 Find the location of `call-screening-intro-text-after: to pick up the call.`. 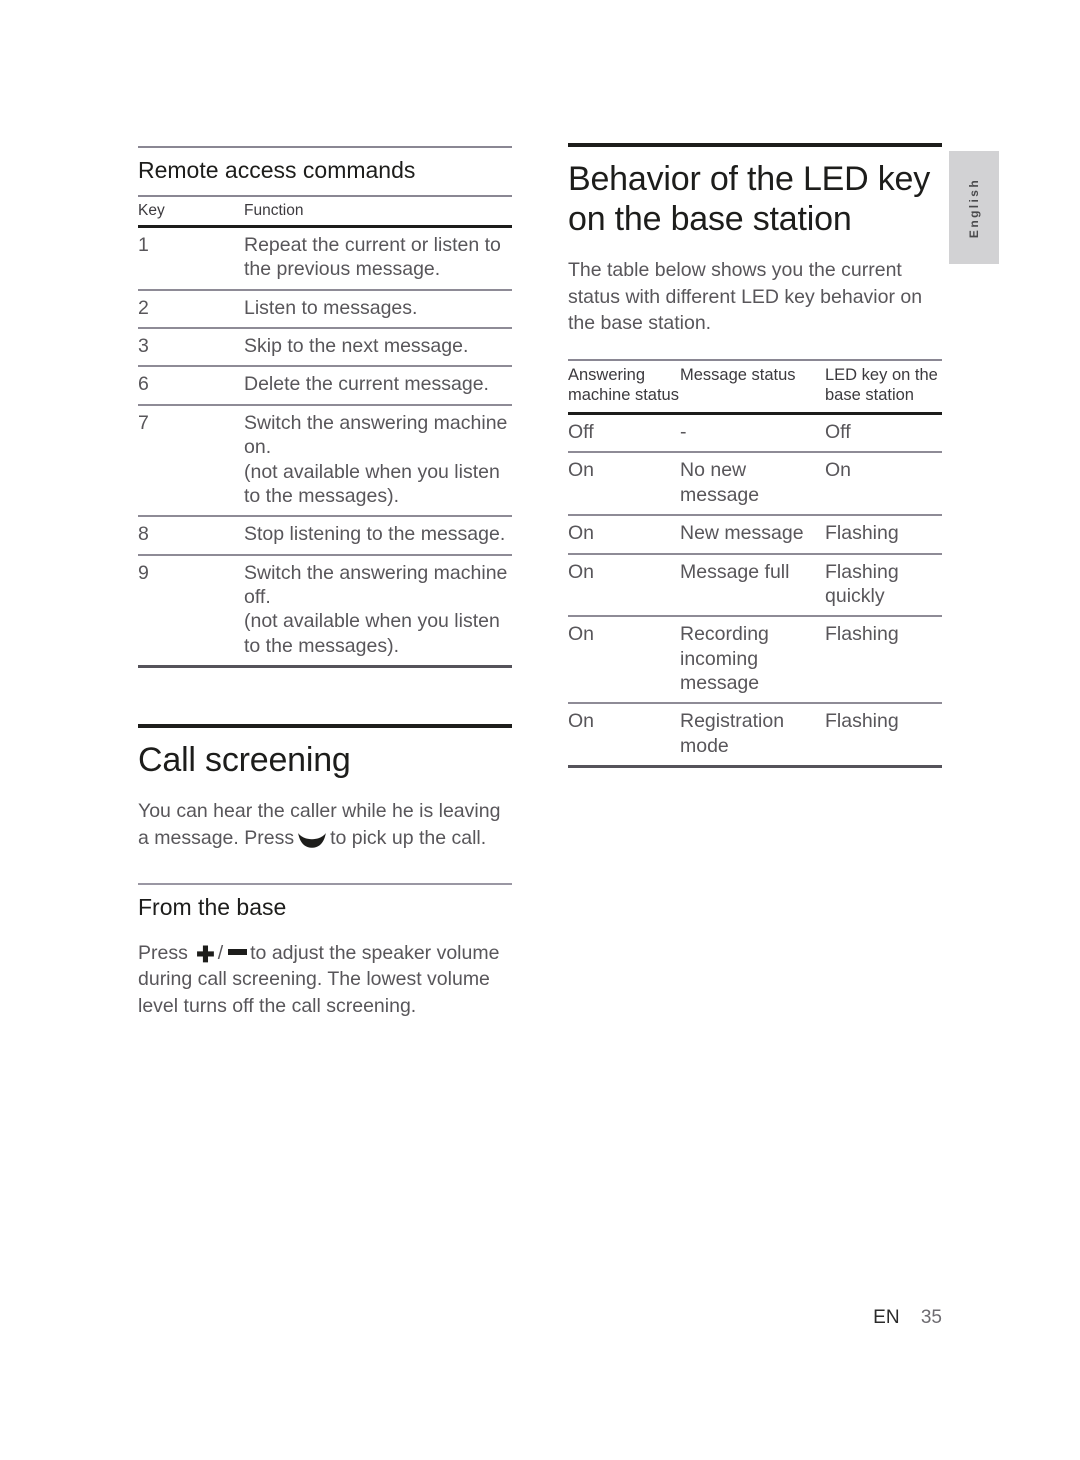

call-screening-intro-text-after: to pick up the call. is located at coordinates (408, 837).